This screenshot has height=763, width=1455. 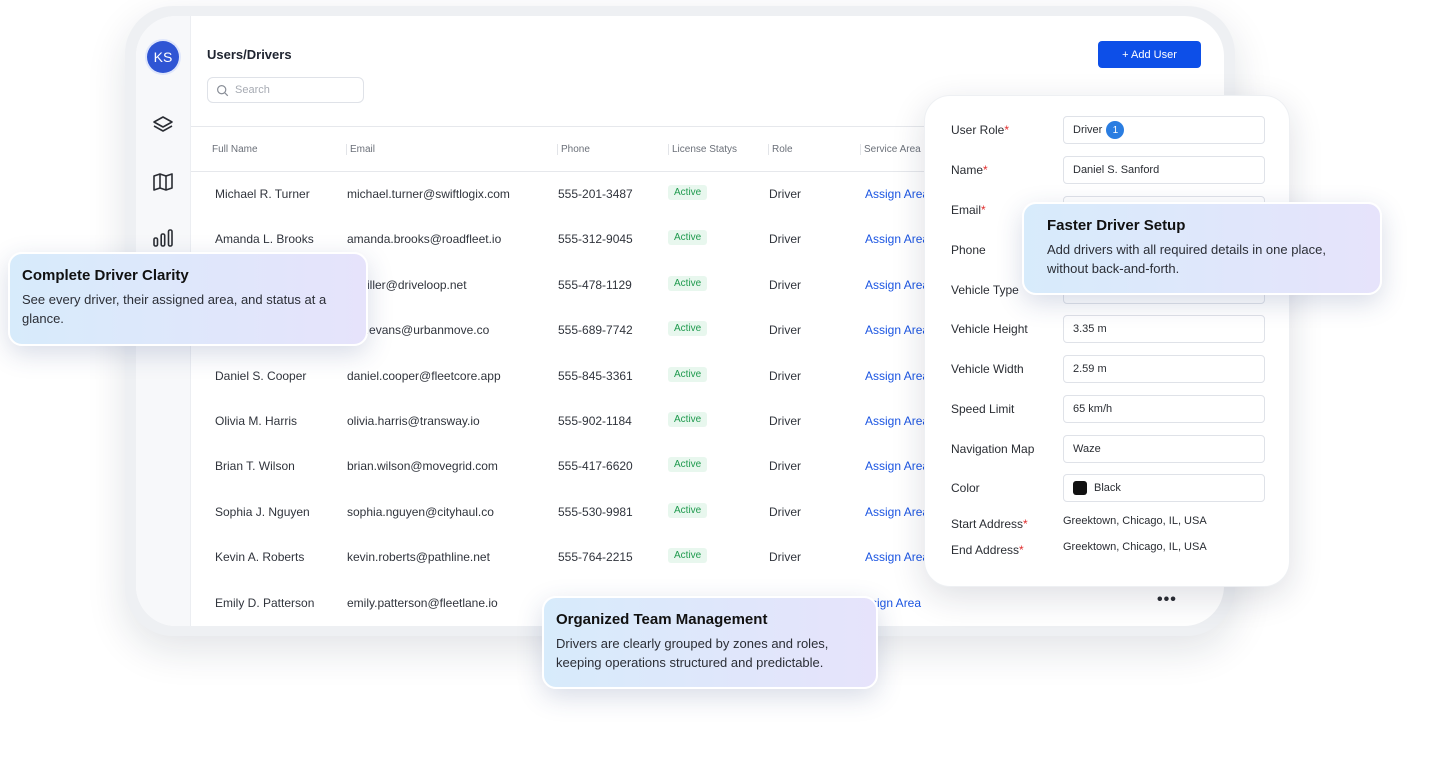 I want to click on navigation-map-value: Waze, so click(x=1087, y=449).